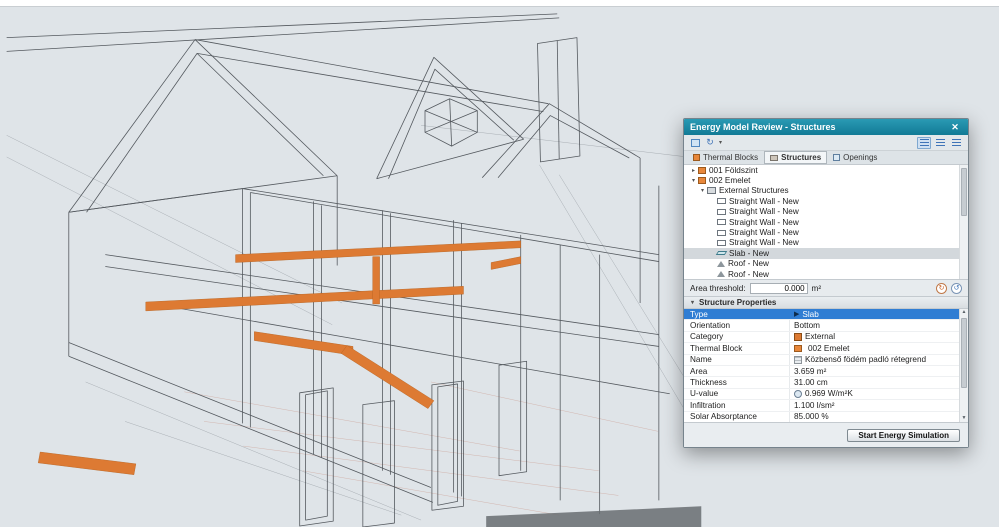 Image resolution: width=999 pixels, height=527 pixels. Describe the element at coordinates (811, 383) in the screenshot. I see `property-value: 31.00 cm` at that location.